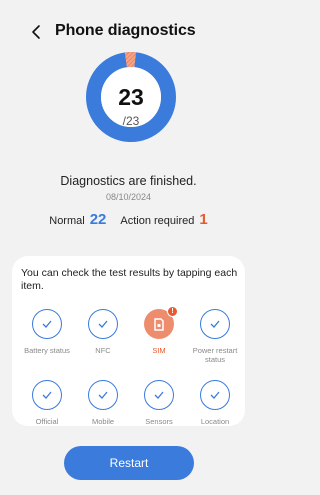  I want to click on action-required-label: Action required, so click(157, 221).